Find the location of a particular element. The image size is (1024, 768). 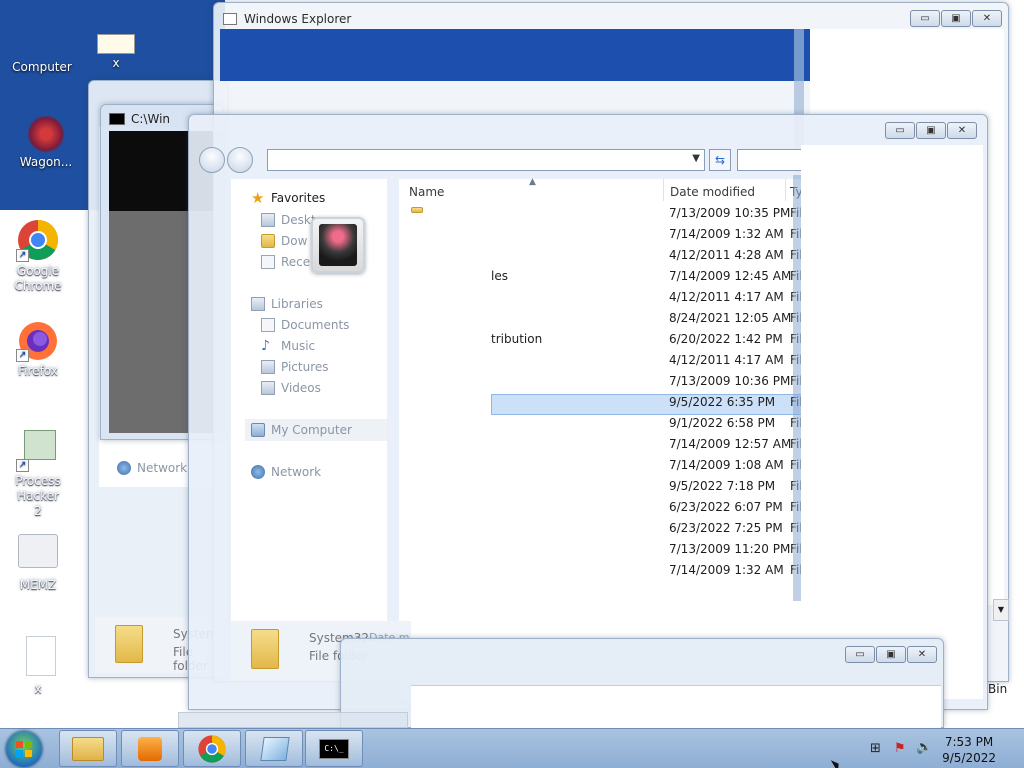

column-header-date-modified: Date modified is located at coordinates (712, 192).